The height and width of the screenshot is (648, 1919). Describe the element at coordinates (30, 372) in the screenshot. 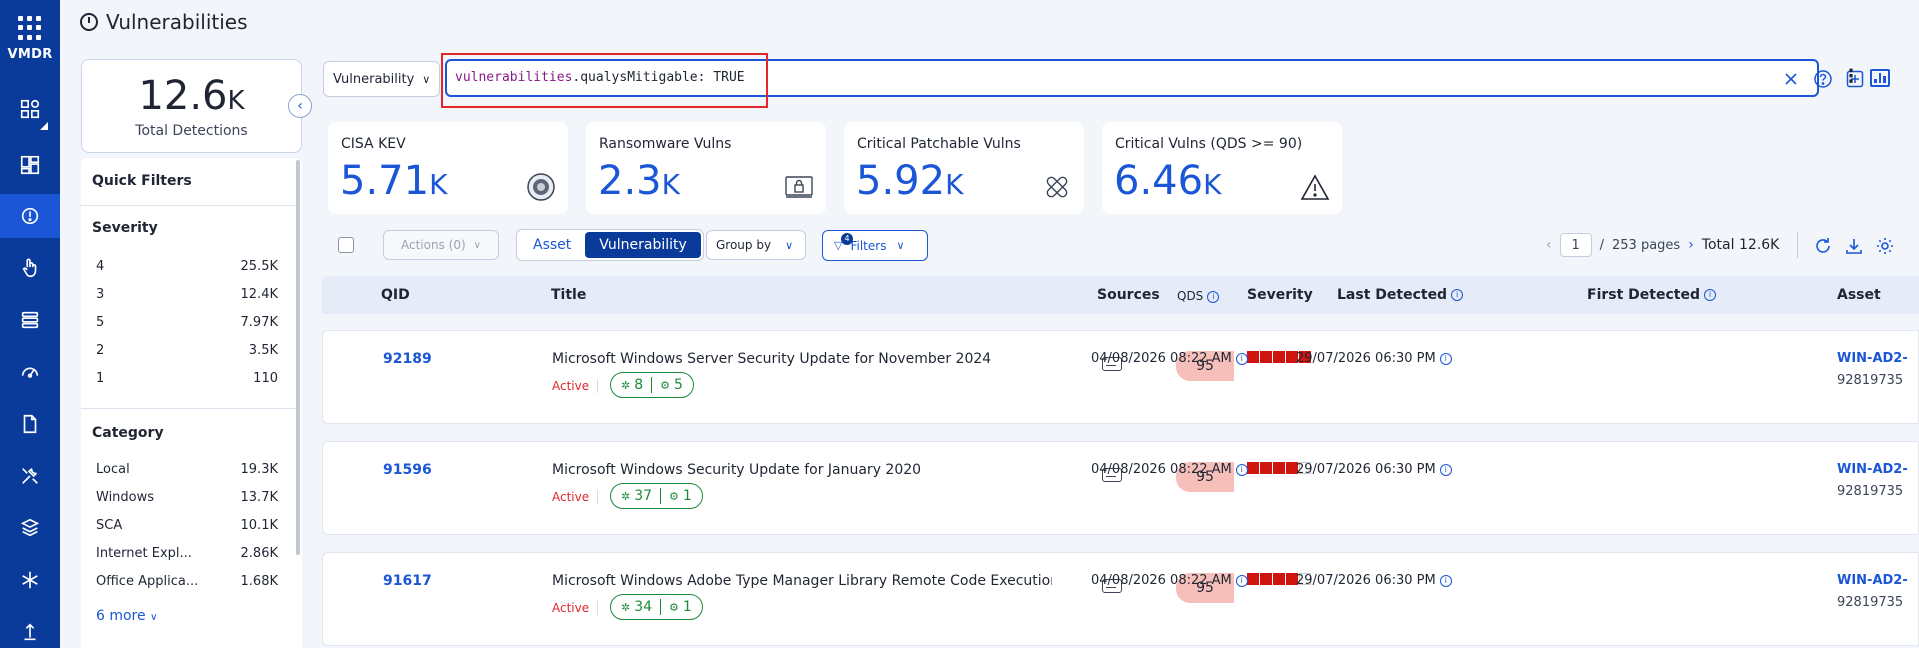

I see `scan-gauge-icon` at that location.